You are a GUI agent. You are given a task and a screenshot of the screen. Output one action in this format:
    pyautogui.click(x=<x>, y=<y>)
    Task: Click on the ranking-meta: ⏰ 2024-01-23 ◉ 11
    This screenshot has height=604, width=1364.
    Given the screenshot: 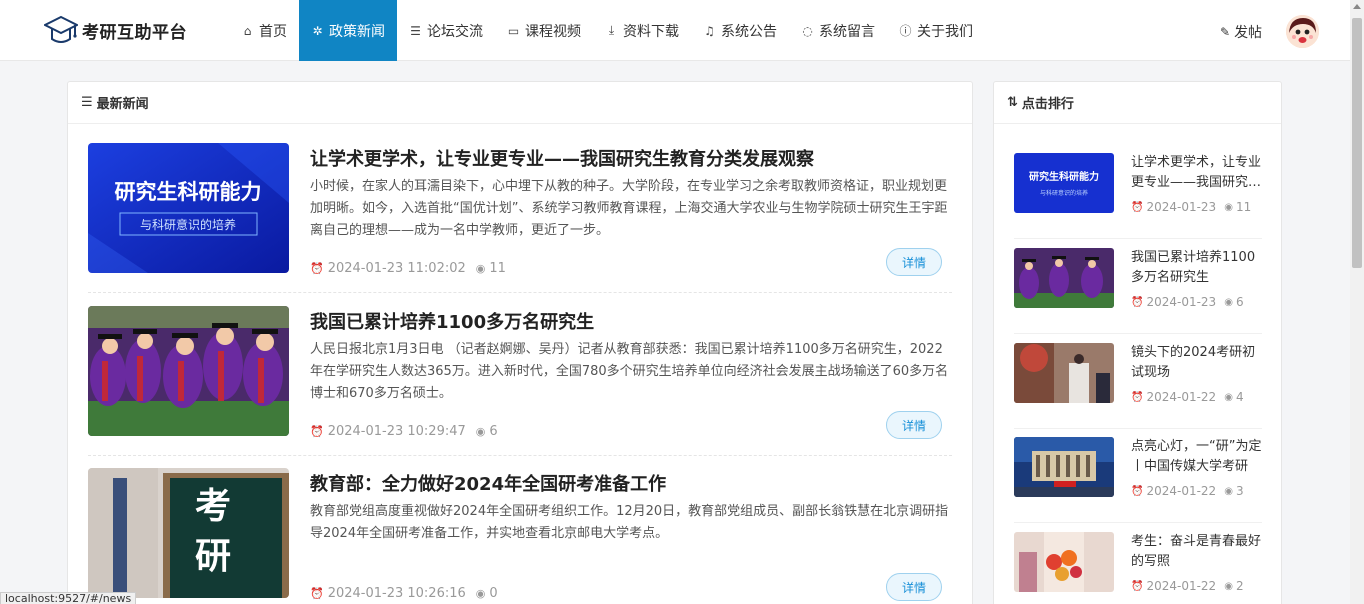 What is the action you would take?
    pyautogui.click(x=1191, y=207)
    